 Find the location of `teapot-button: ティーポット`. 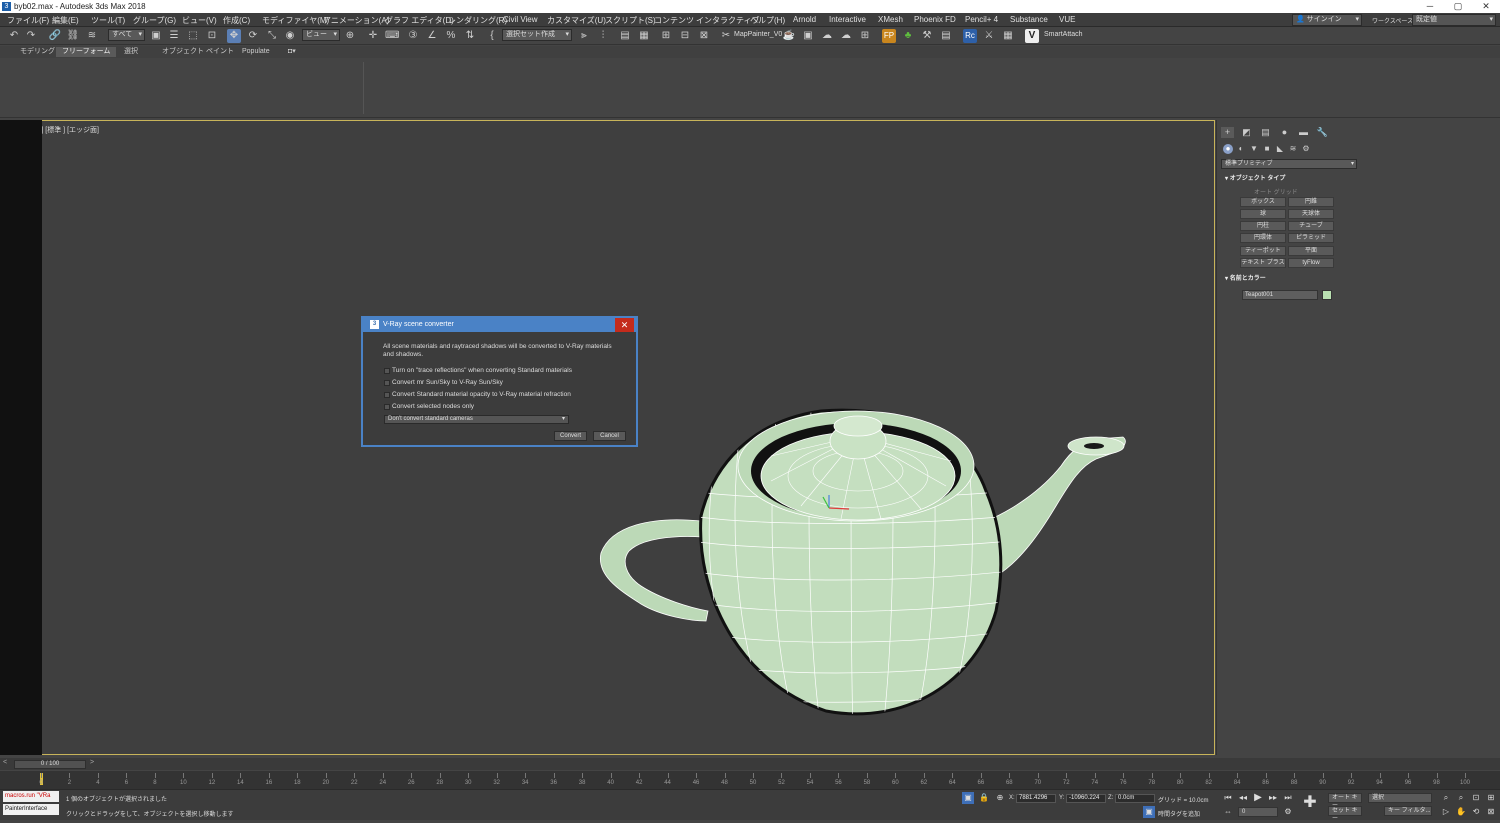

teapot-button: ティーポット is located at coordinates (1263, 251).